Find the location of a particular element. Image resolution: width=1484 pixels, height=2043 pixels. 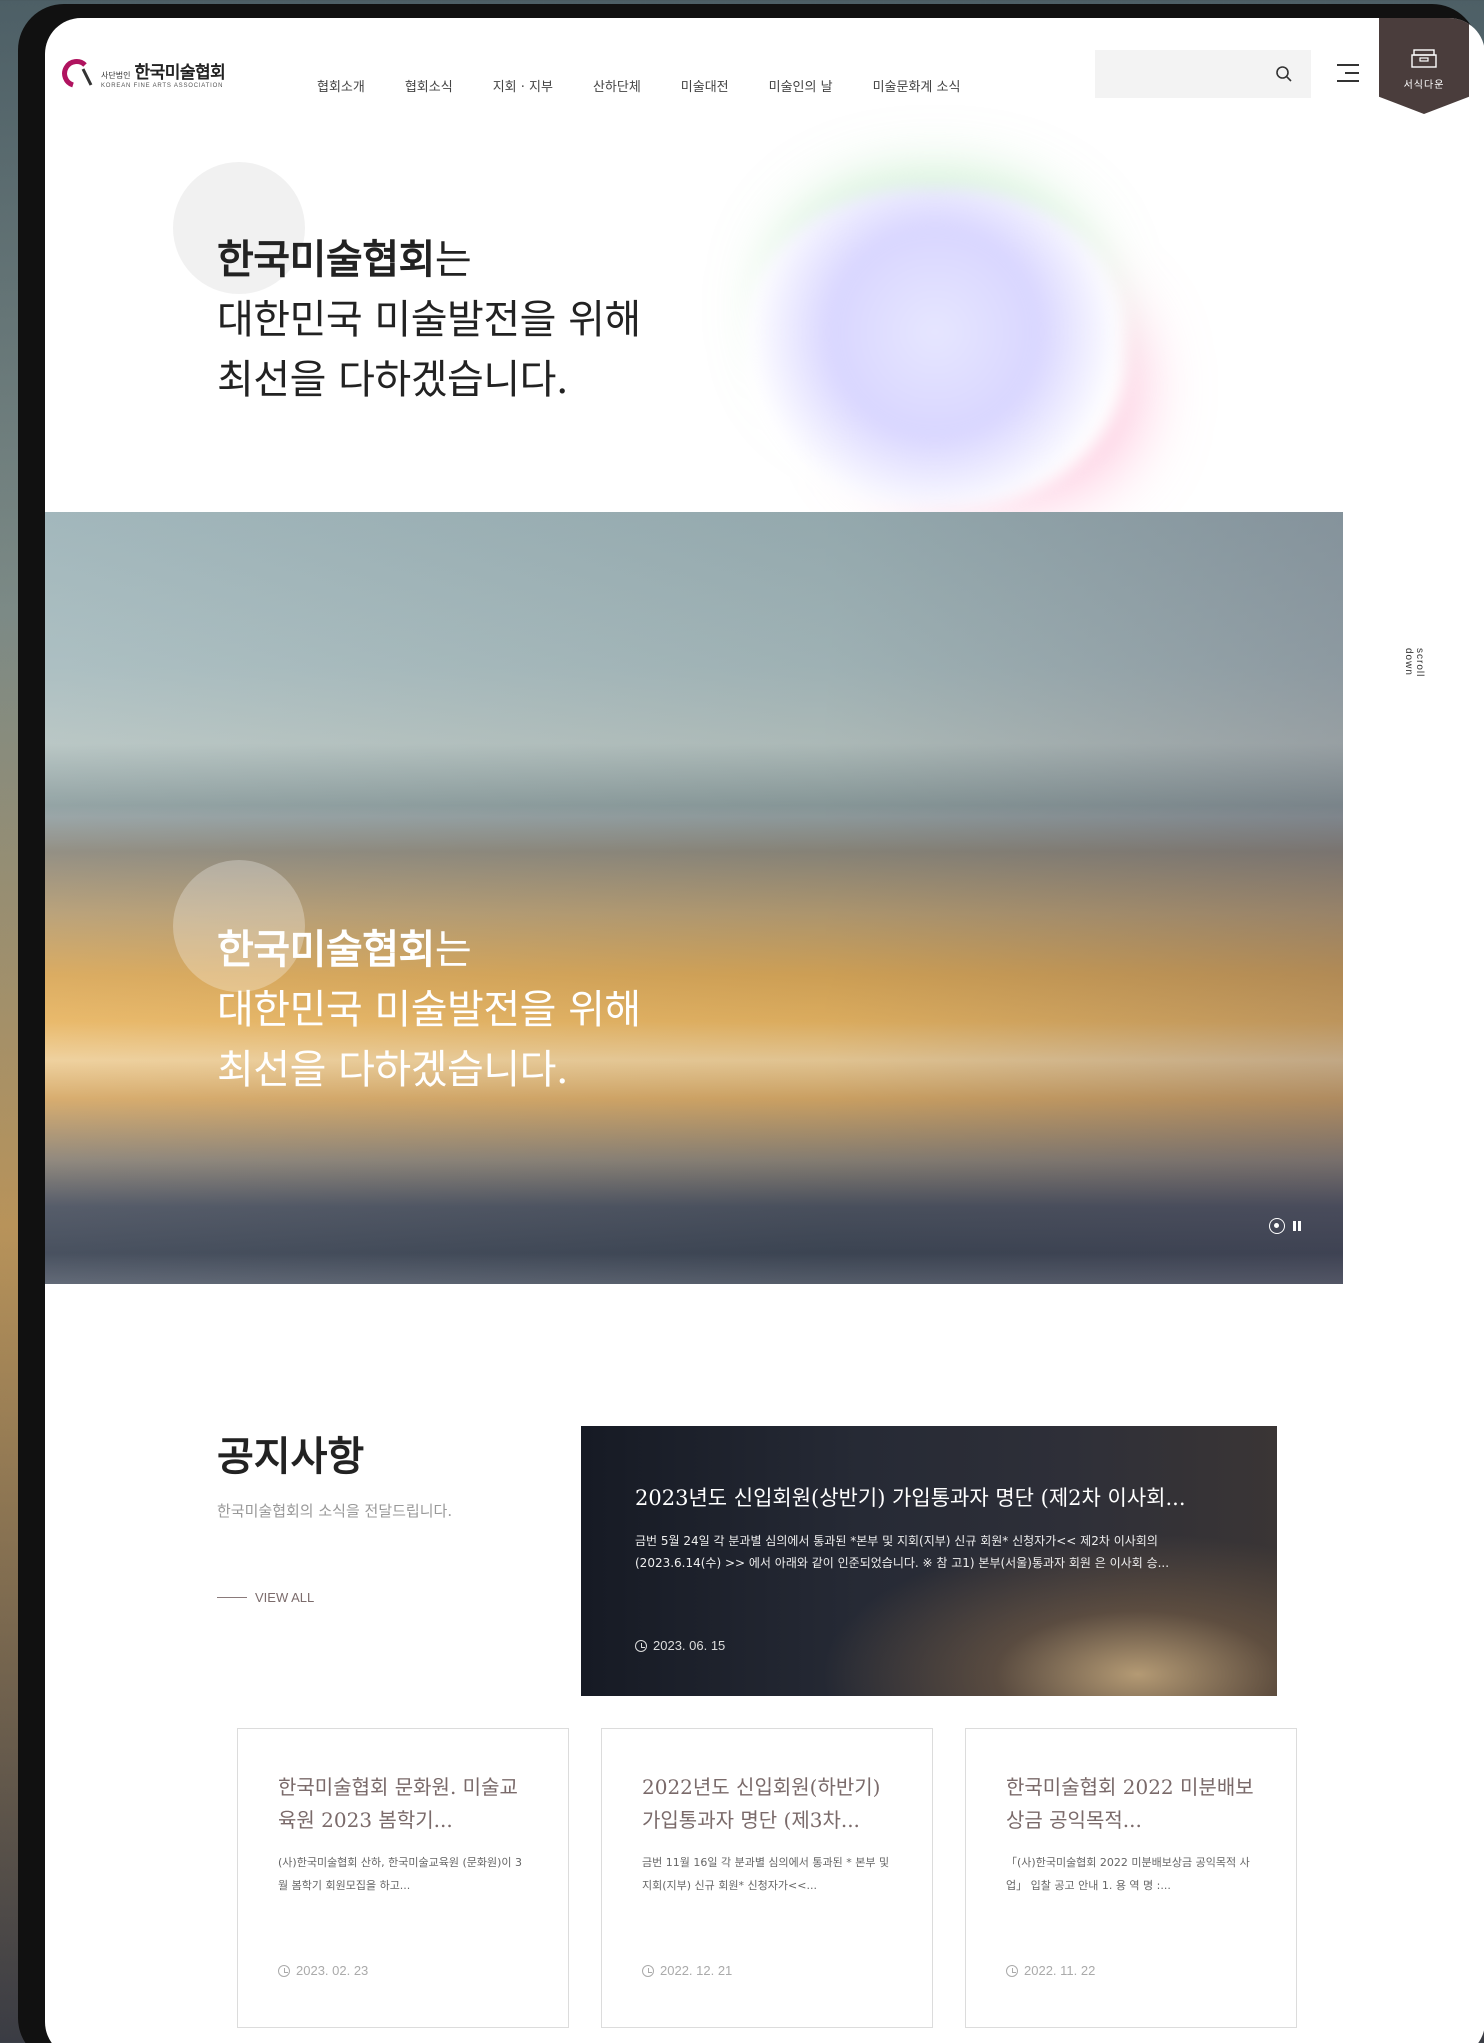

slider-controls is located at coordinates (1285, 1226).